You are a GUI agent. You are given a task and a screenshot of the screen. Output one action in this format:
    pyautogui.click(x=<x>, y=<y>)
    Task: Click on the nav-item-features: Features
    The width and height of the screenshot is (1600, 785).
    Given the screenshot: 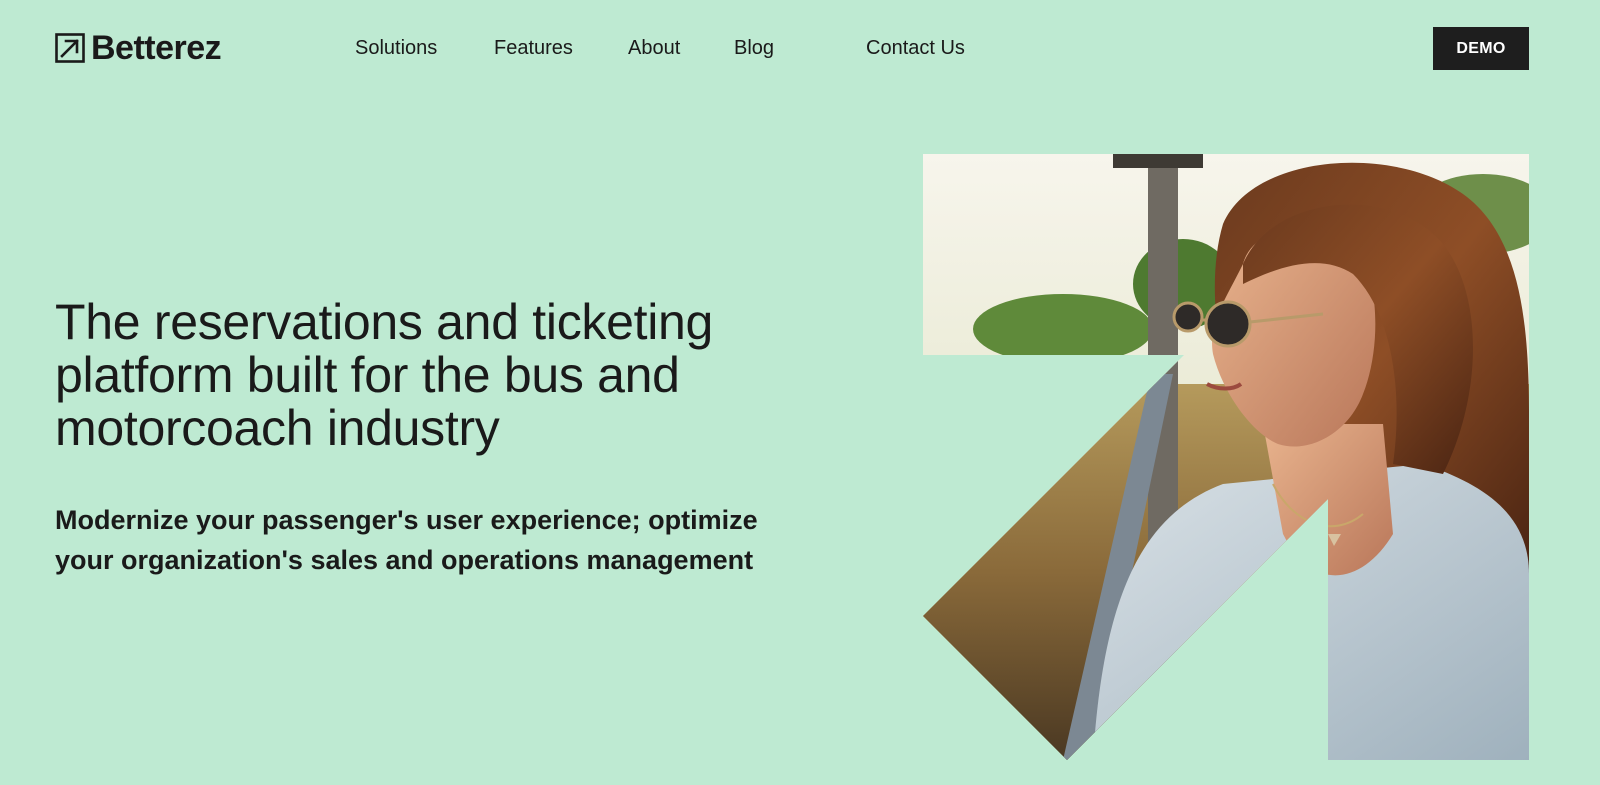 What is the action you would take?
    pyautogui.click(x=533, y=48)
    